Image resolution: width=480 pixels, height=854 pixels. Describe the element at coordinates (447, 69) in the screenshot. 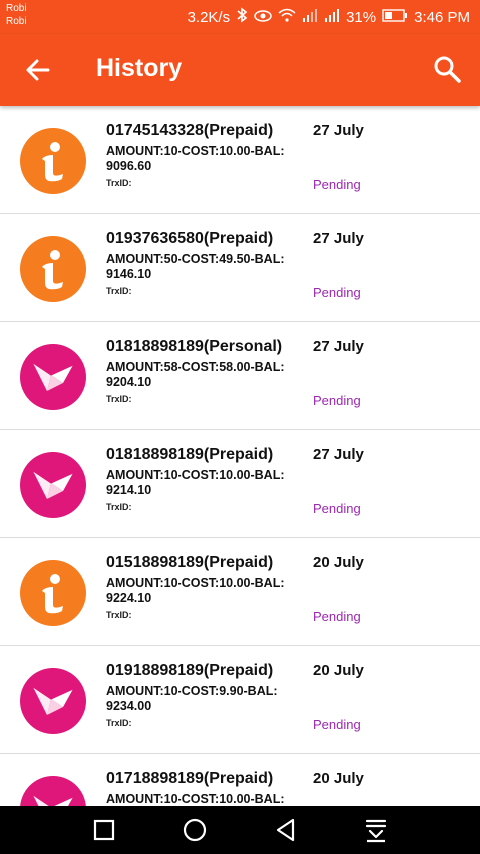

I see `search-icon` at that location.